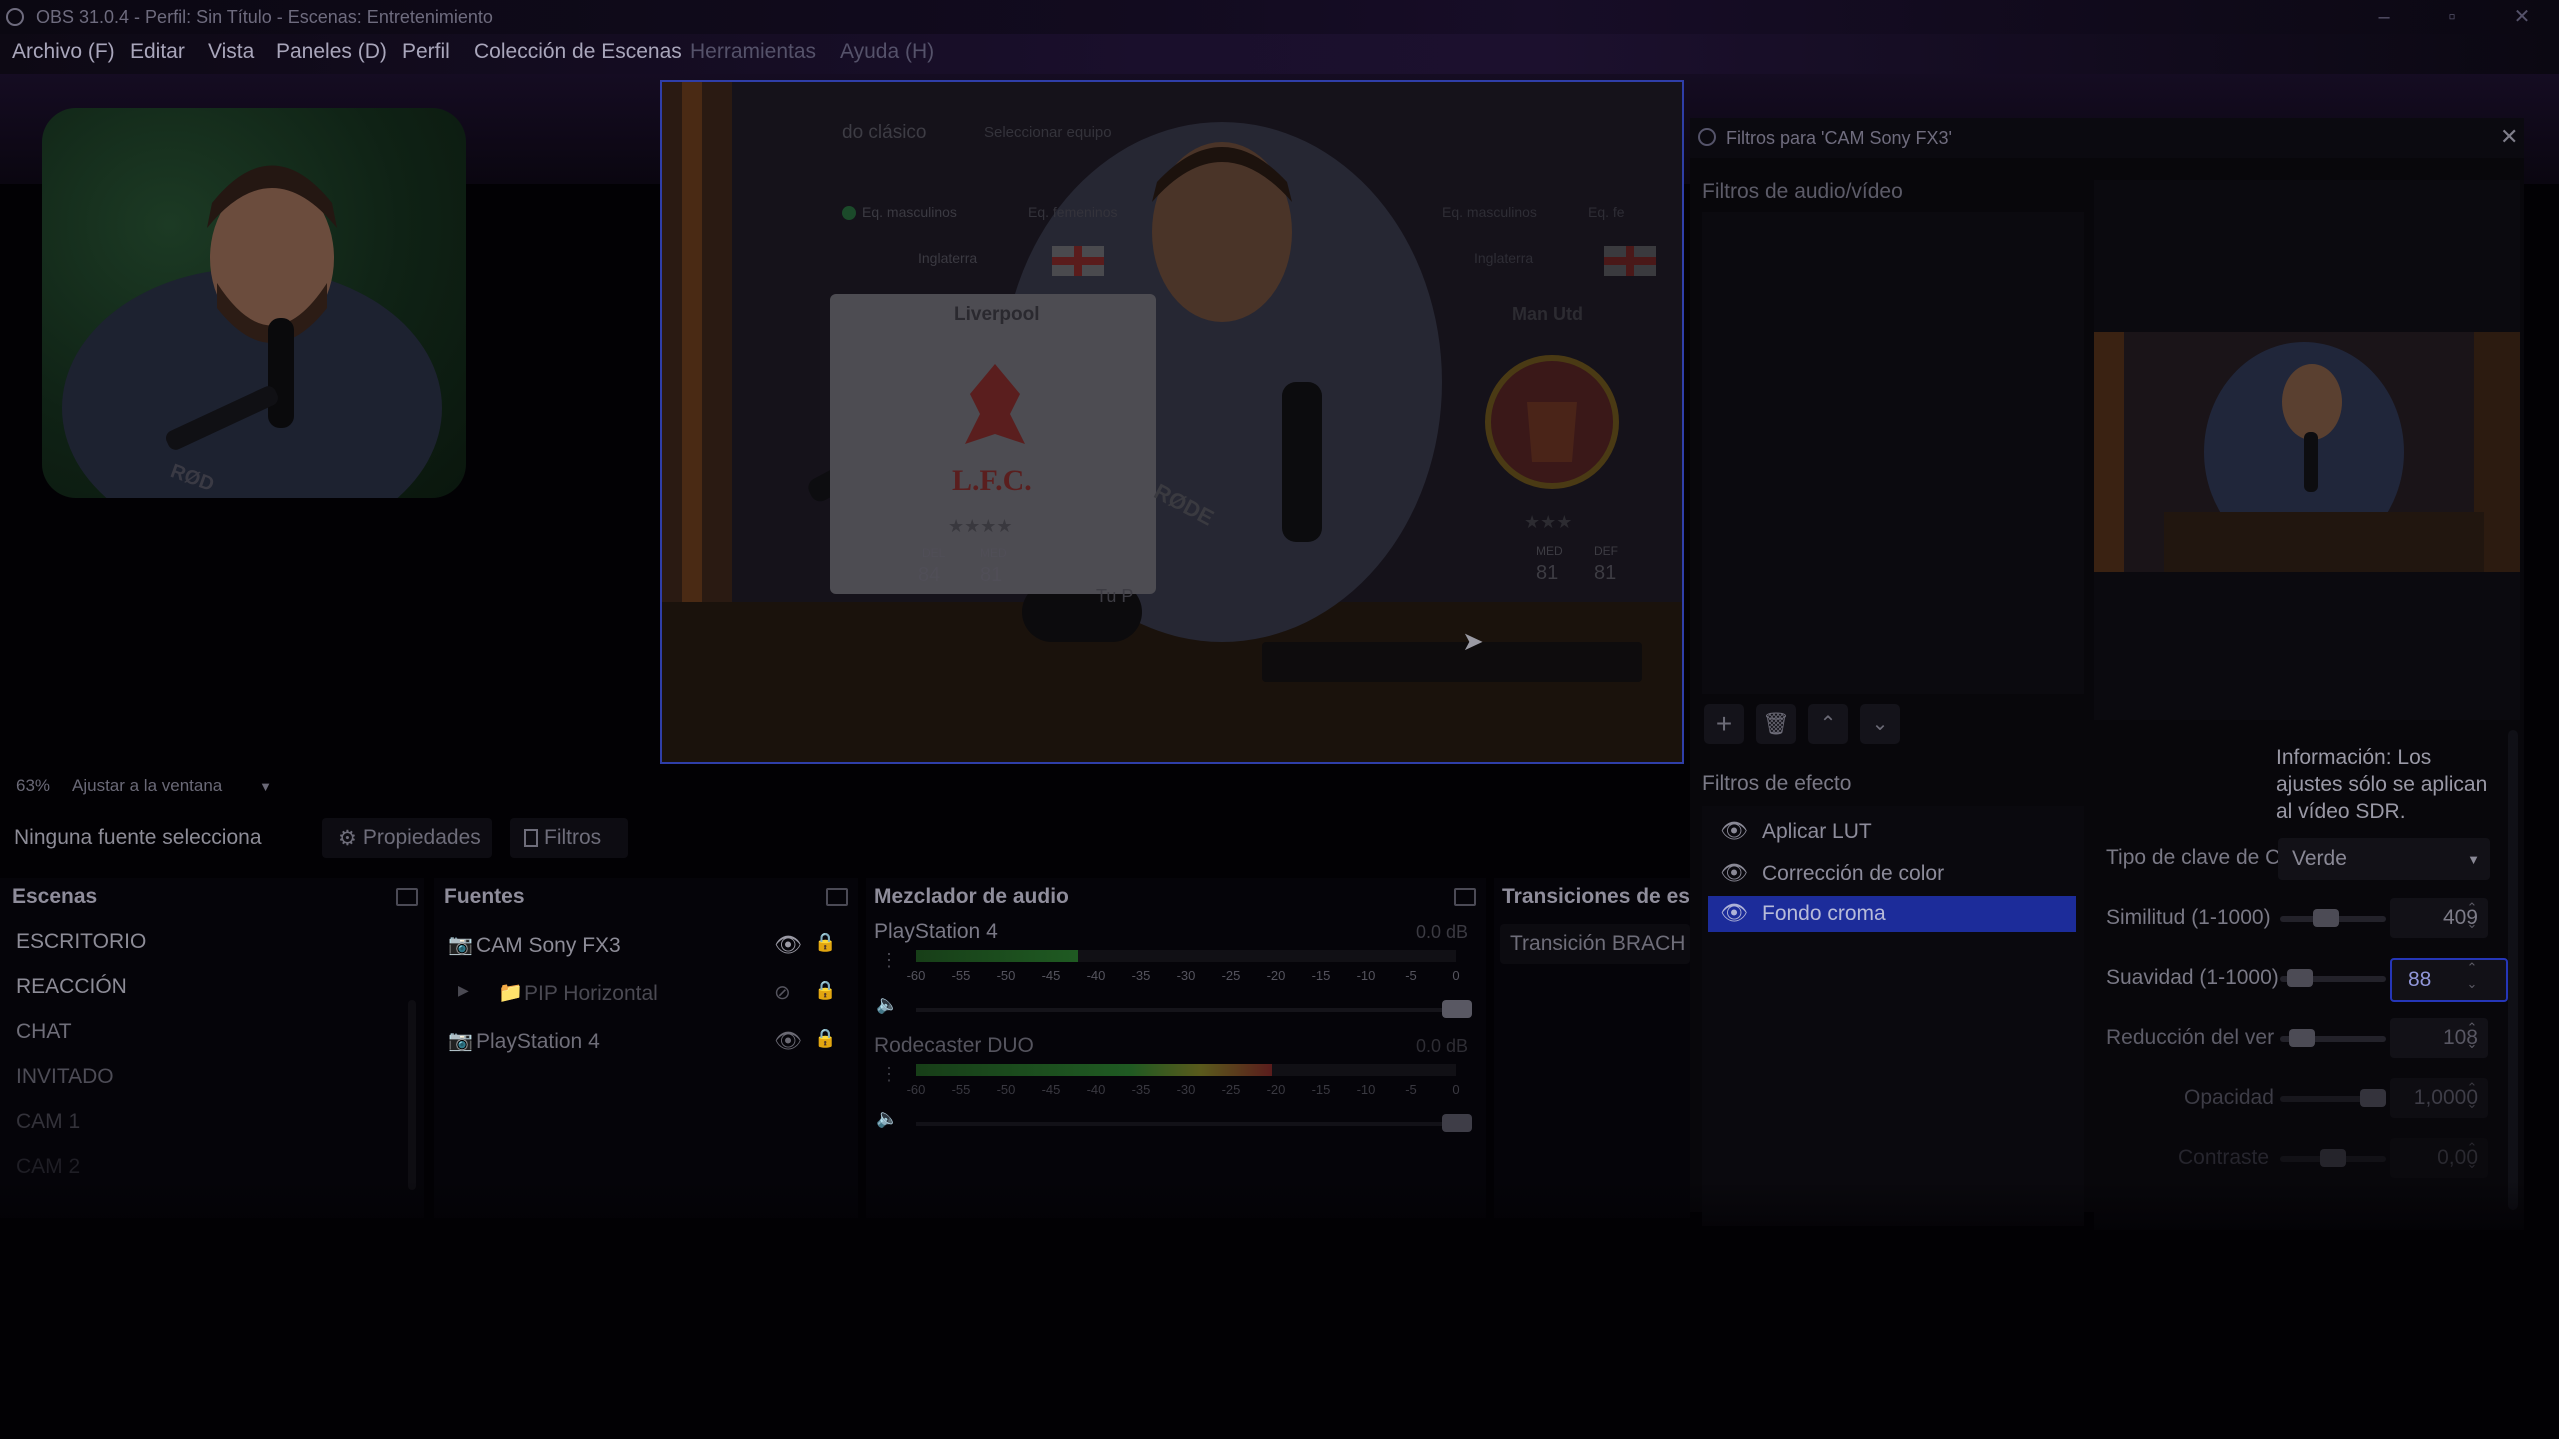 The image size is (2559, 1439). What do you see at coordinates (48, 1167) in the screenshot?
I see `scene-cam2: CAM 2` at bounding box center [48, 1167].